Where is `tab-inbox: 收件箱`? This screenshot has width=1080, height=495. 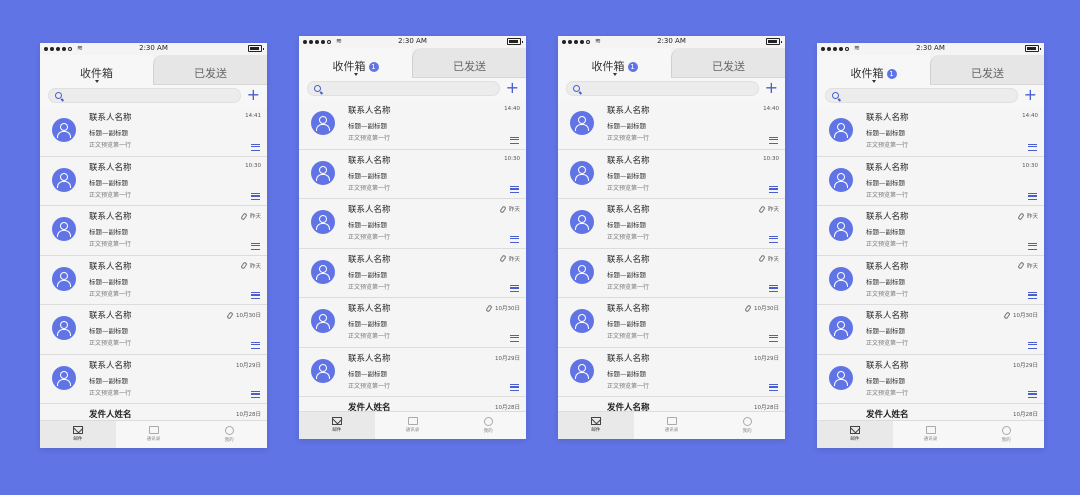 tab-inbox: 收件箱 is located at coordinates (96, 70).